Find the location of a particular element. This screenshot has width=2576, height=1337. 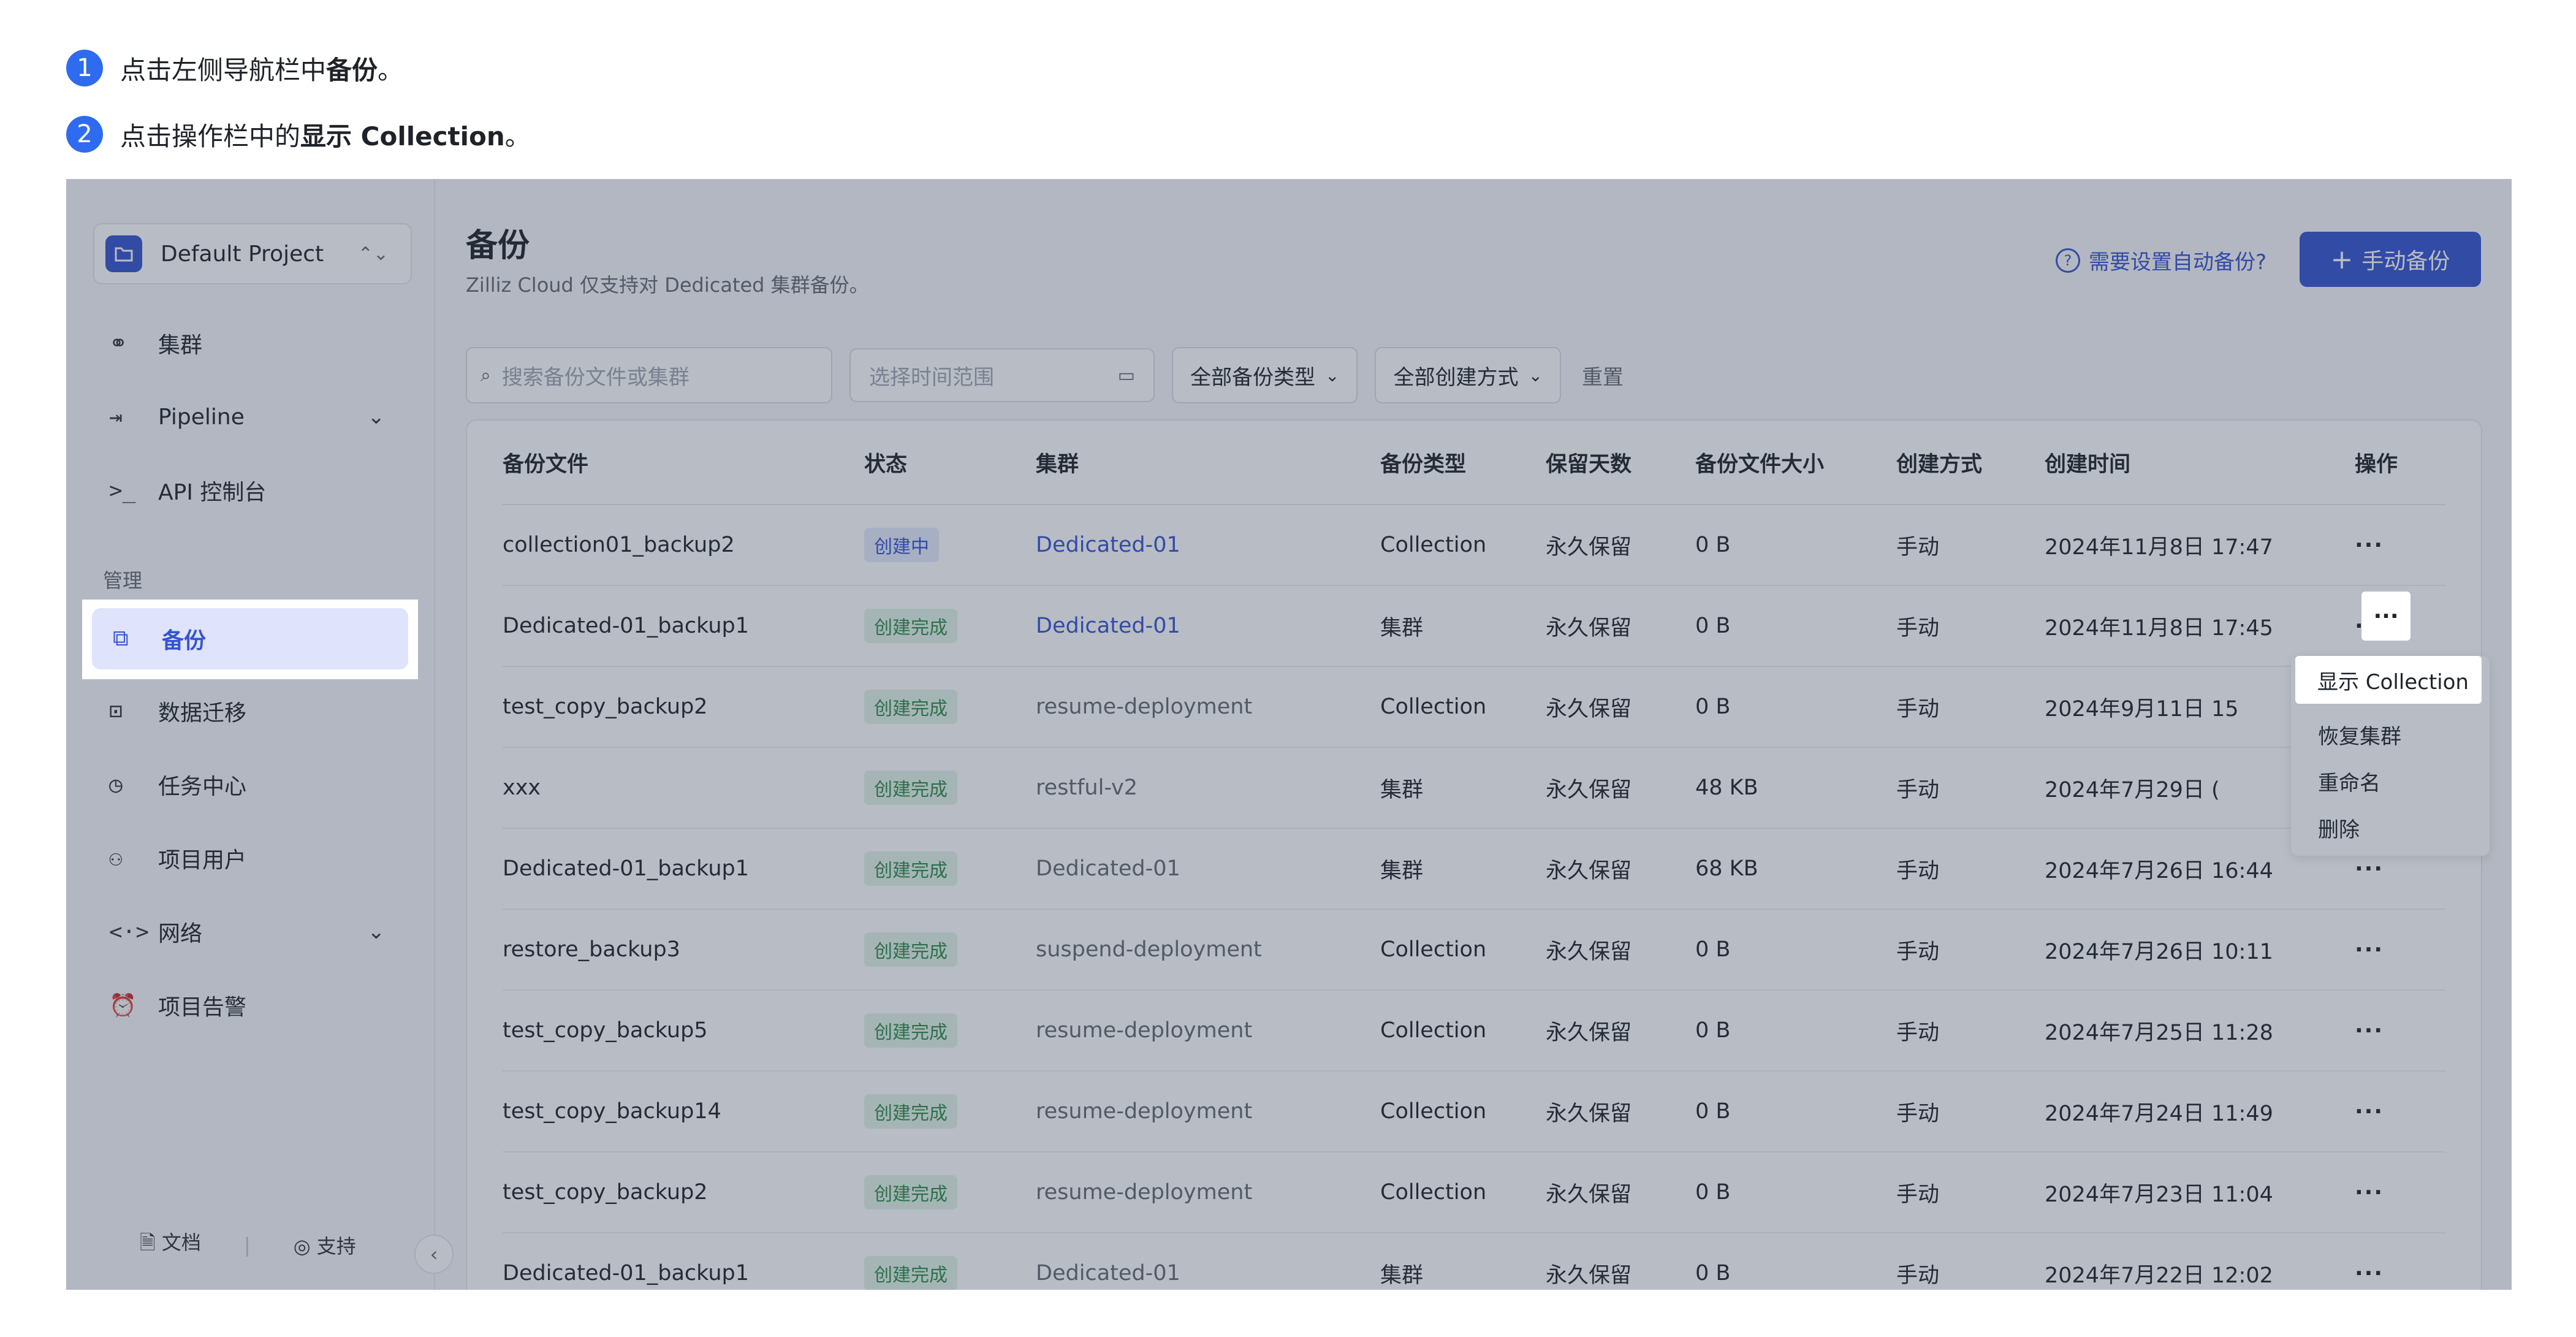

sidebar-item-label: 项目用户 is located at coordinates (202, 860).